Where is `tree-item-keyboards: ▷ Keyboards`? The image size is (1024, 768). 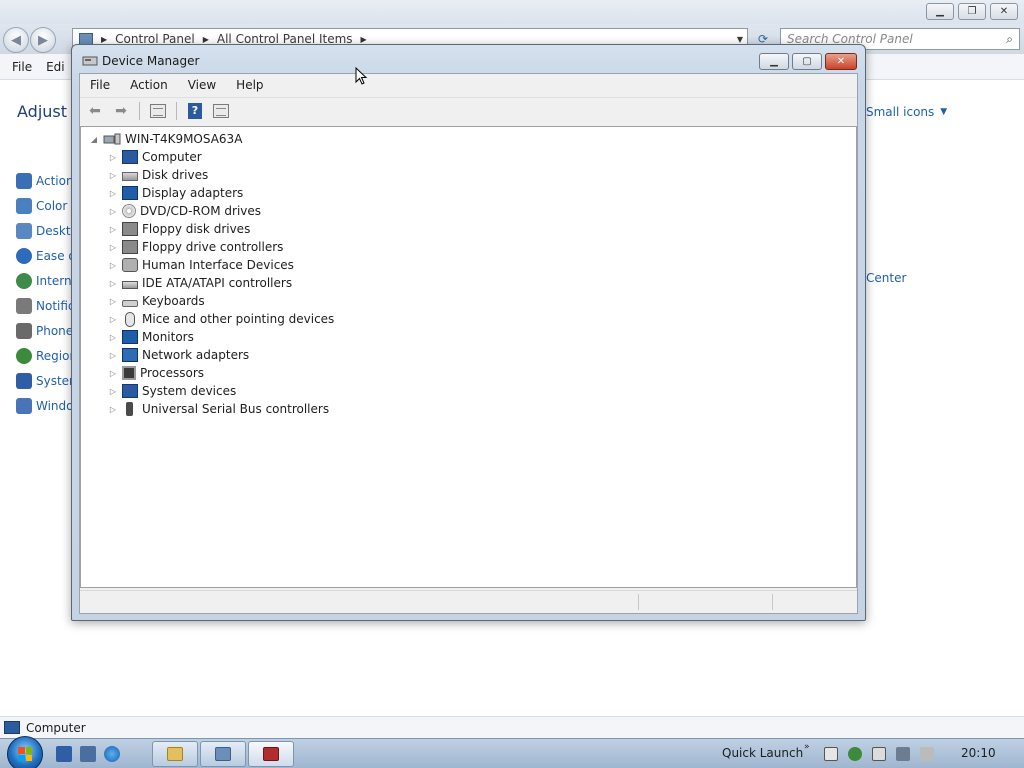 tree-item-keyboards: ▷ Keyboards is located at coordinates (156, 301).